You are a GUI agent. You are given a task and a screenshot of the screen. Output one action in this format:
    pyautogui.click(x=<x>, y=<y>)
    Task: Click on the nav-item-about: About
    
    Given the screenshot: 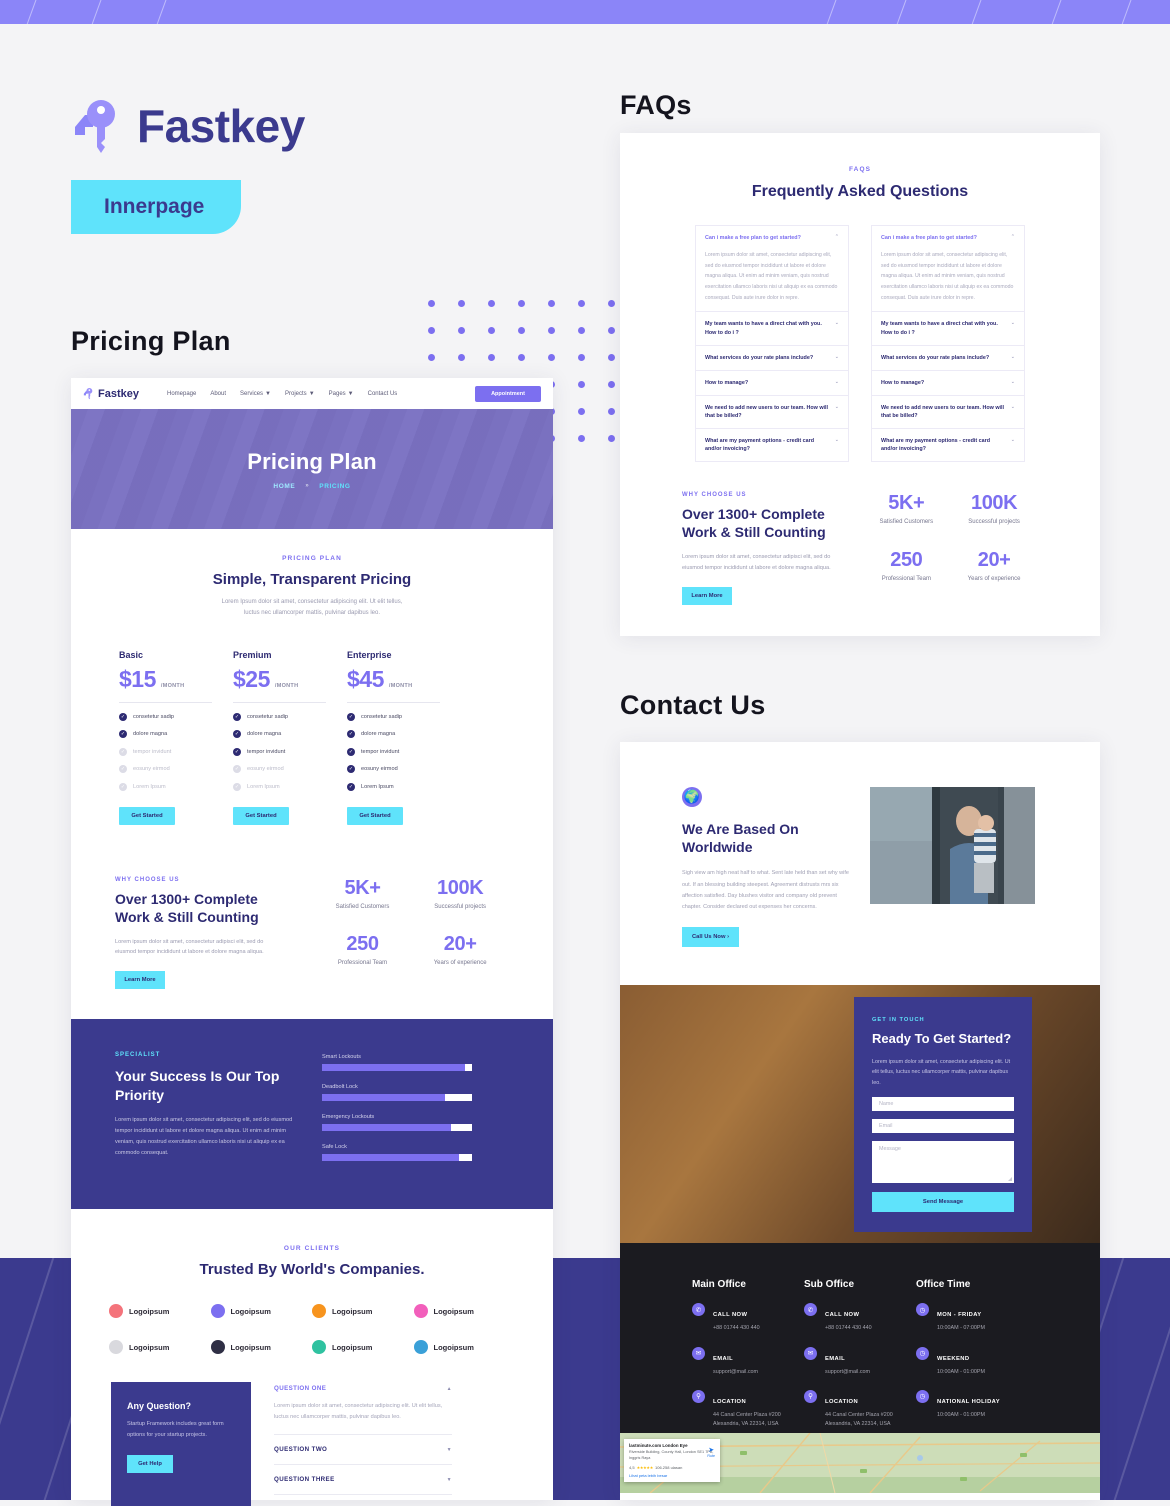 What is the action you would take?
    pyautogui.click(x=218, y=394)
    